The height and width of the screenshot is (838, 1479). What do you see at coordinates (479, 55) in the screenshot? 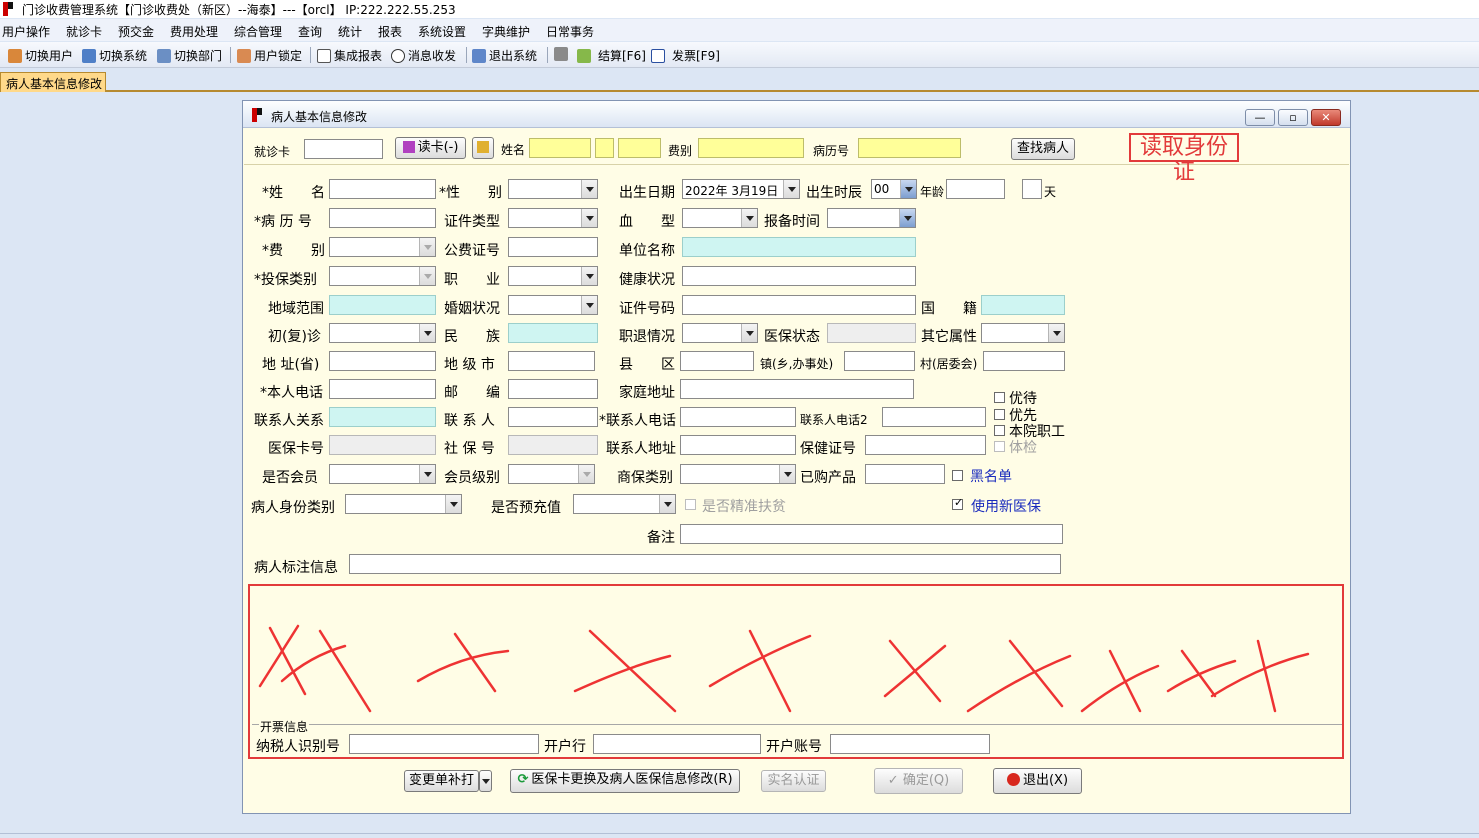
I see `exit-icon` at bounding box center [479, 55].